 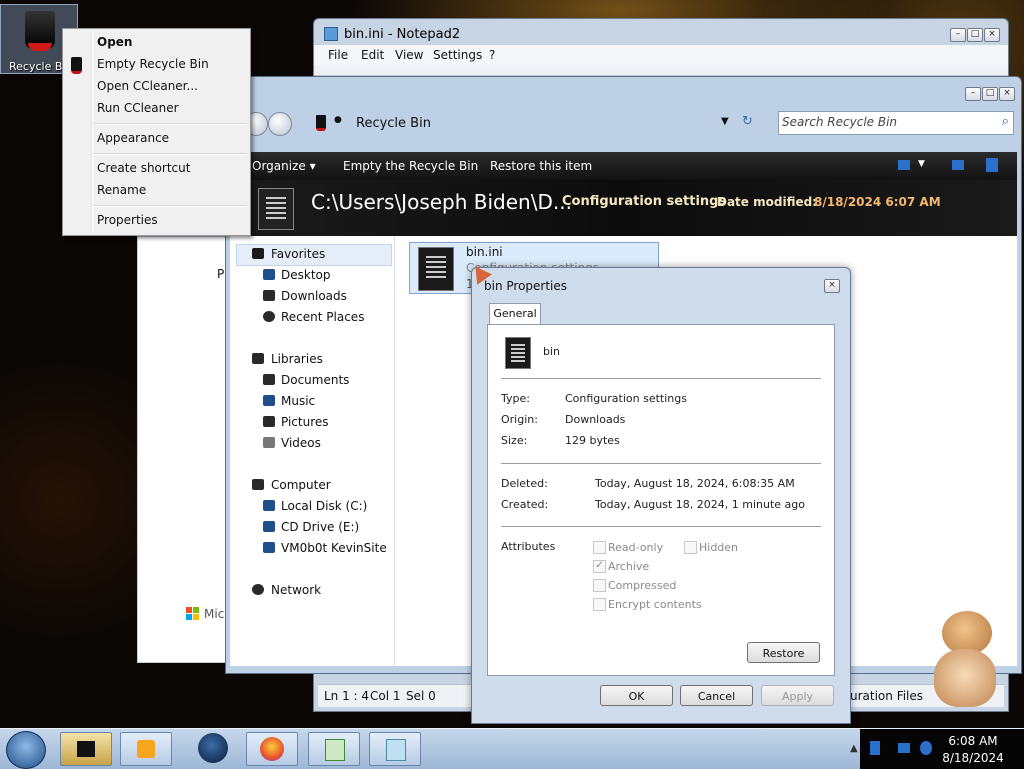 What do you see at coordinates (272, 749) in the screenshot?
I see `taskbar-firefox` at bounding box center [272, 749].